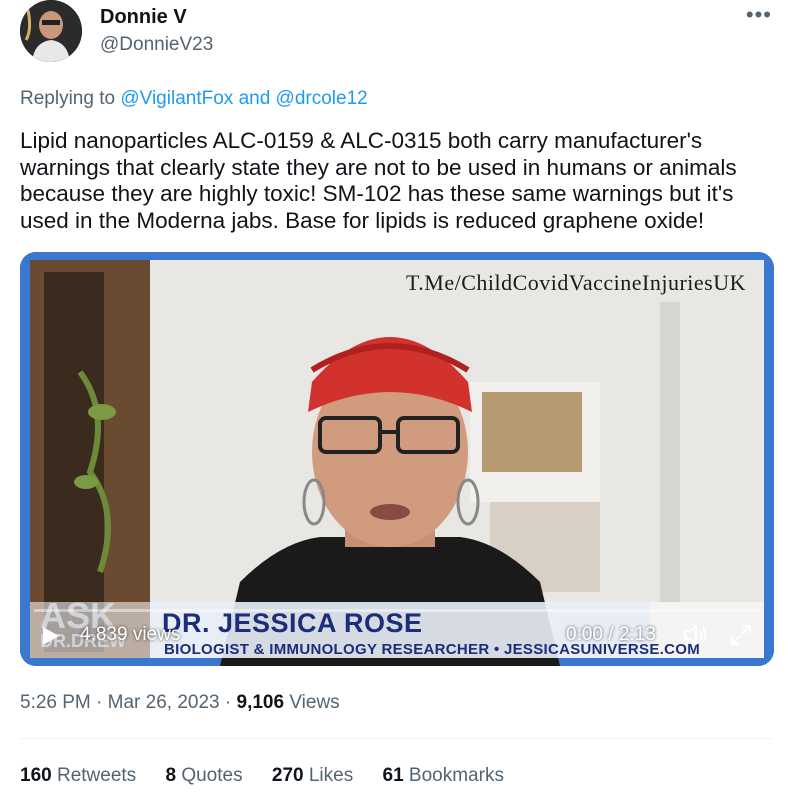  Describe the element at coordinates (331, 775) in the screenshot. I see `likes-label: Likes` at that location.